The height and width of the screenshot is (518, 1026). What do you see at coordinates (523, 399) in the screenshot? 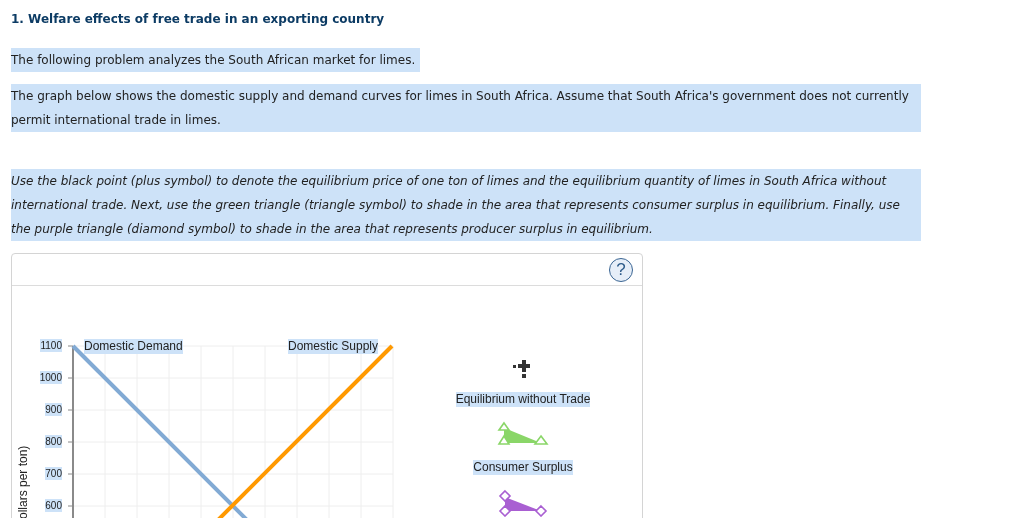
I see `tool-label: Equilibrium without Trade` at bounding box center [523, 399].